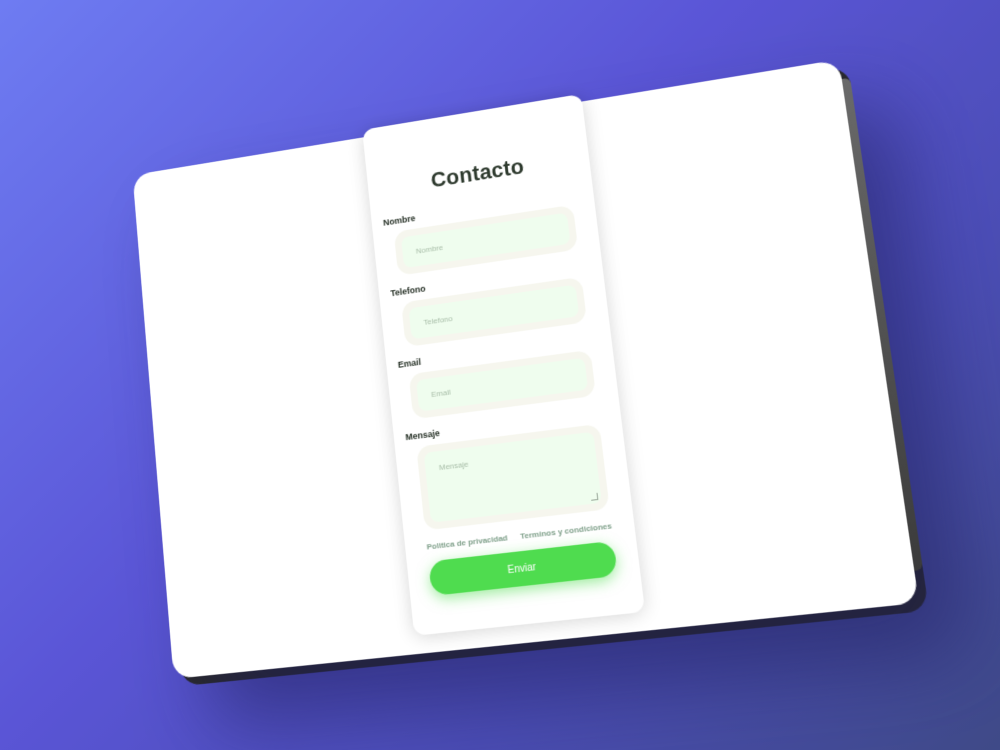  I want to click on form-title: Contacto, so click(477, 173).